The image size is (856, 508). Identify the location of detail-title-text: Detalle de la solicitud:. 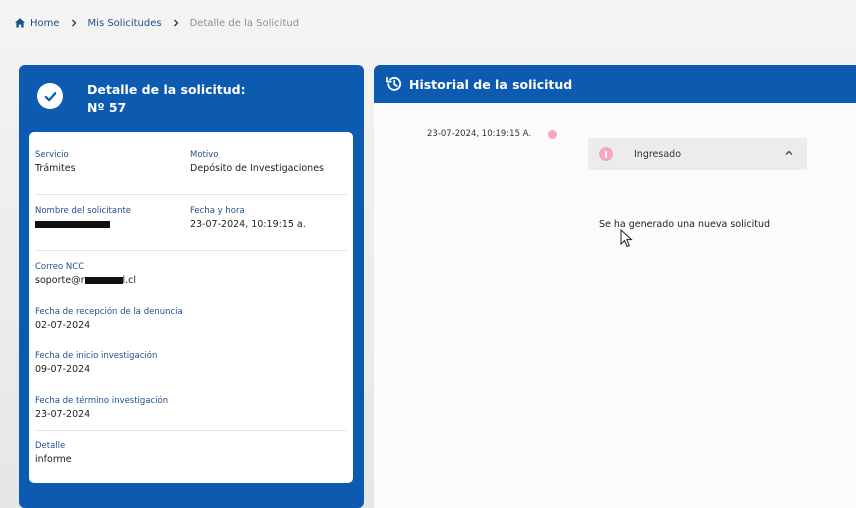
(166, 89).